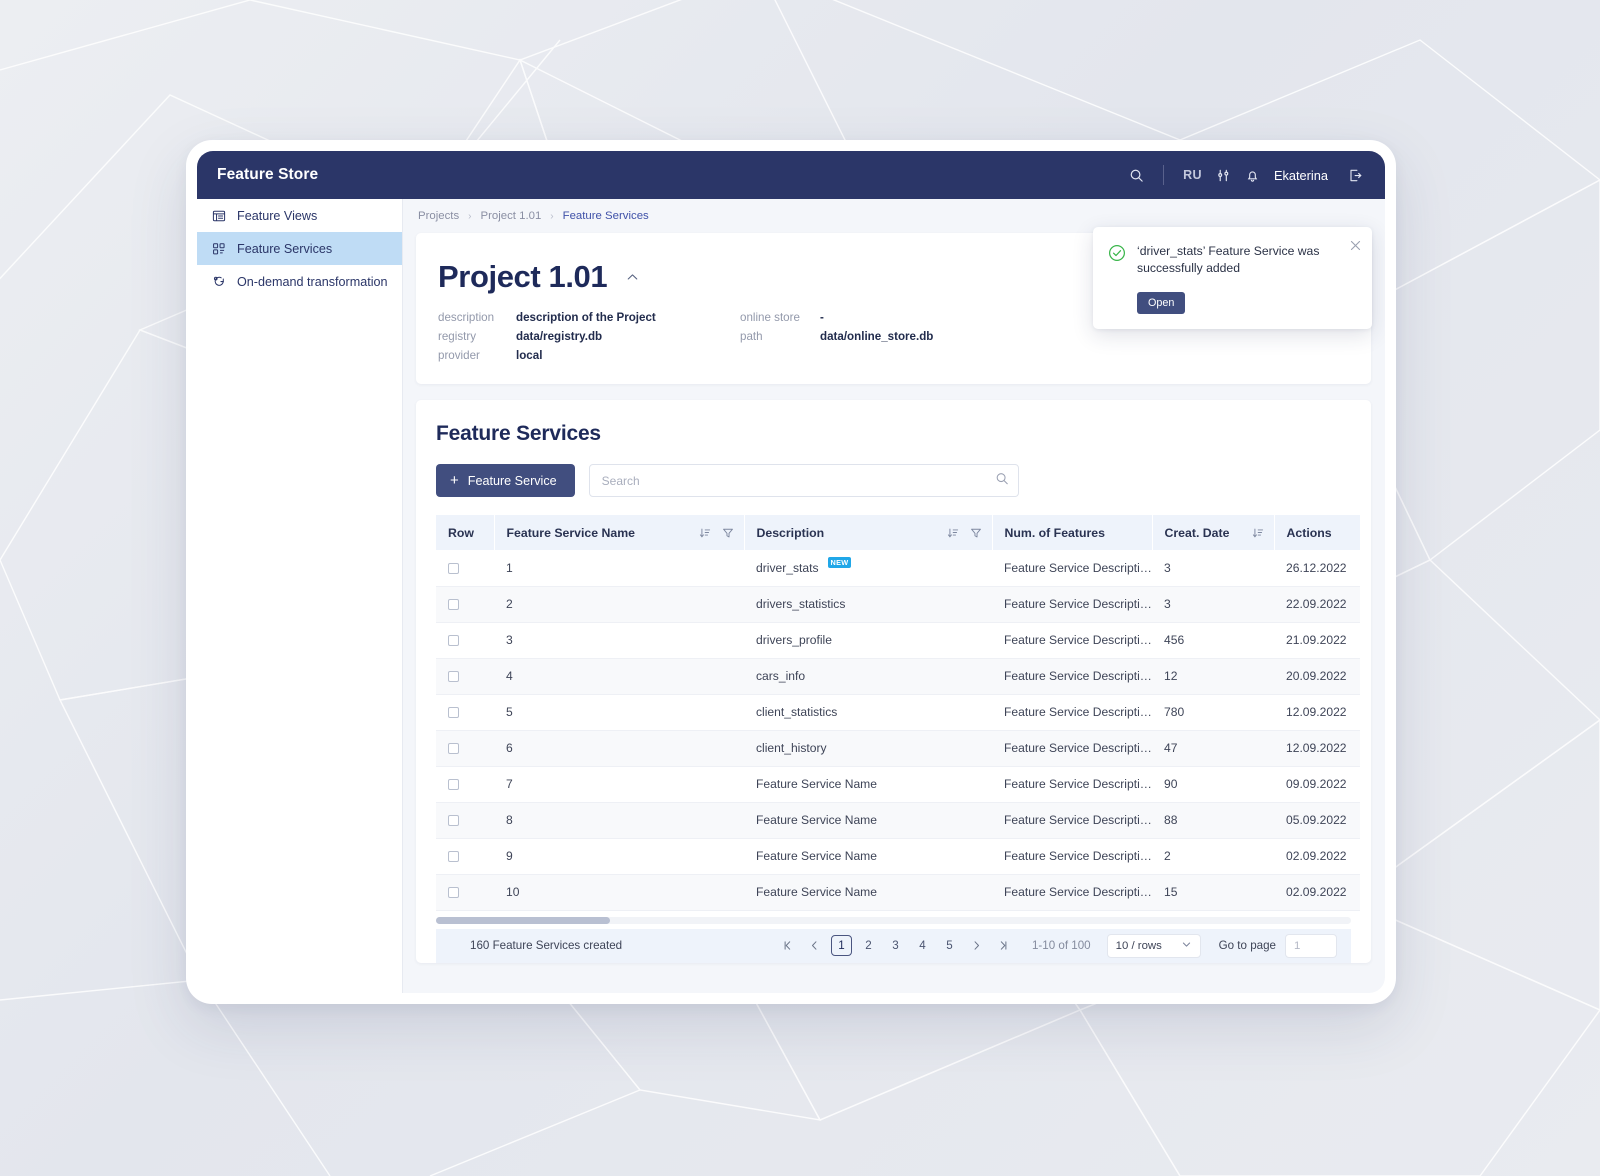  Describe the element at coordinates (1192, 175) in the screenshot. I see `language-switcher: RU` at that location.